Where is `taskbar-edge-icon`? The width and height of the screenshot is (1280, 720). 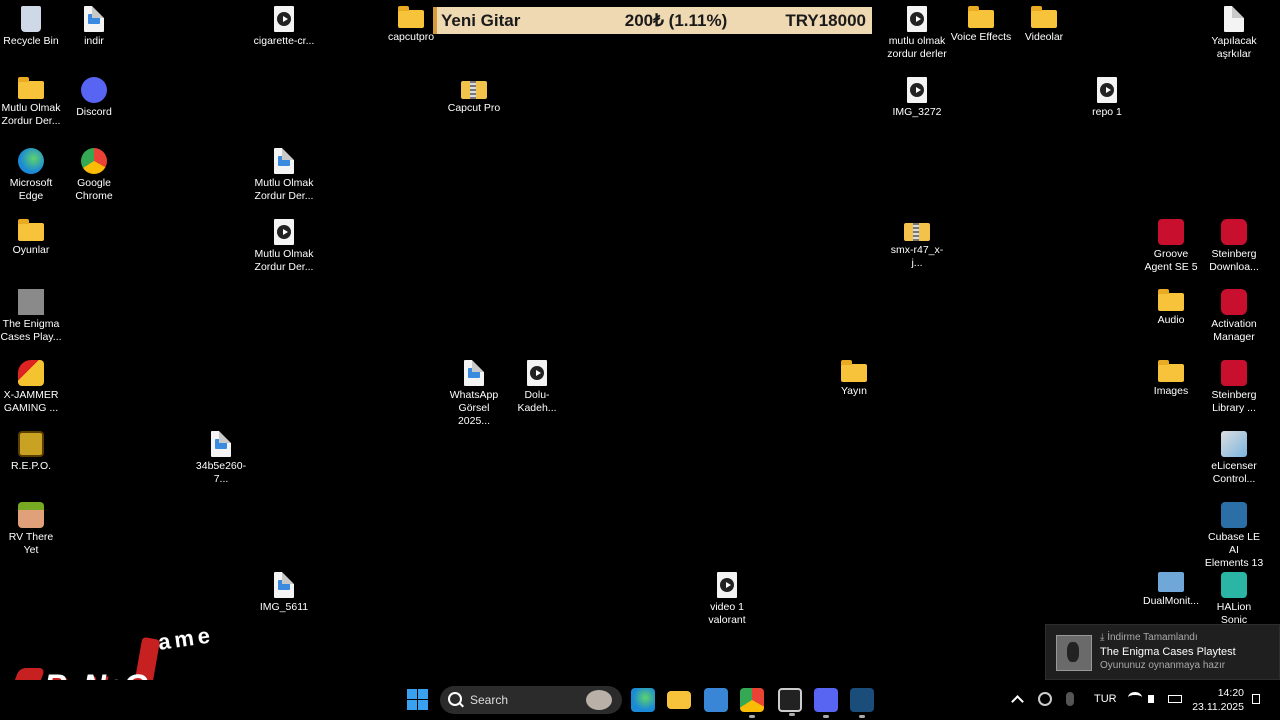
taskbar-edge-icon is located at coordinates (643, 700).